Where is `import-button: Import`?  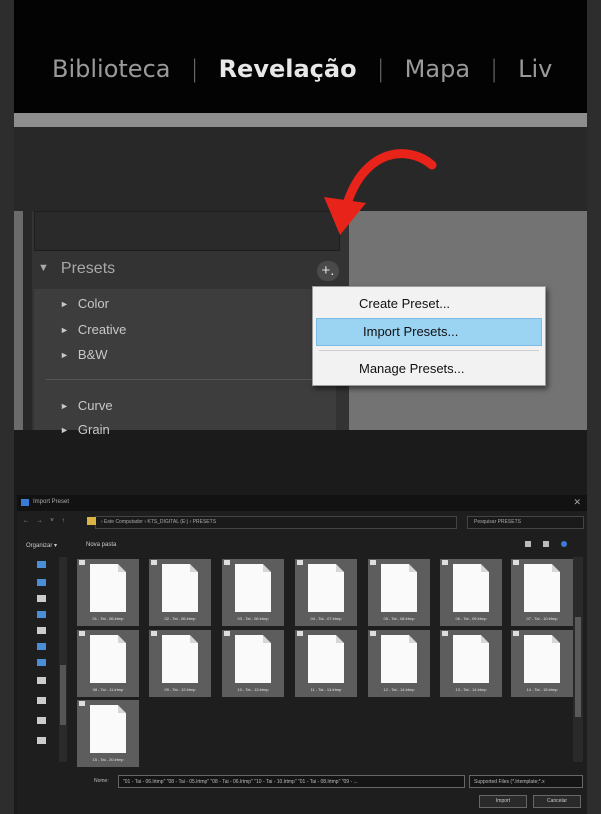
import-button: Import is located at coordinates (503, 801).